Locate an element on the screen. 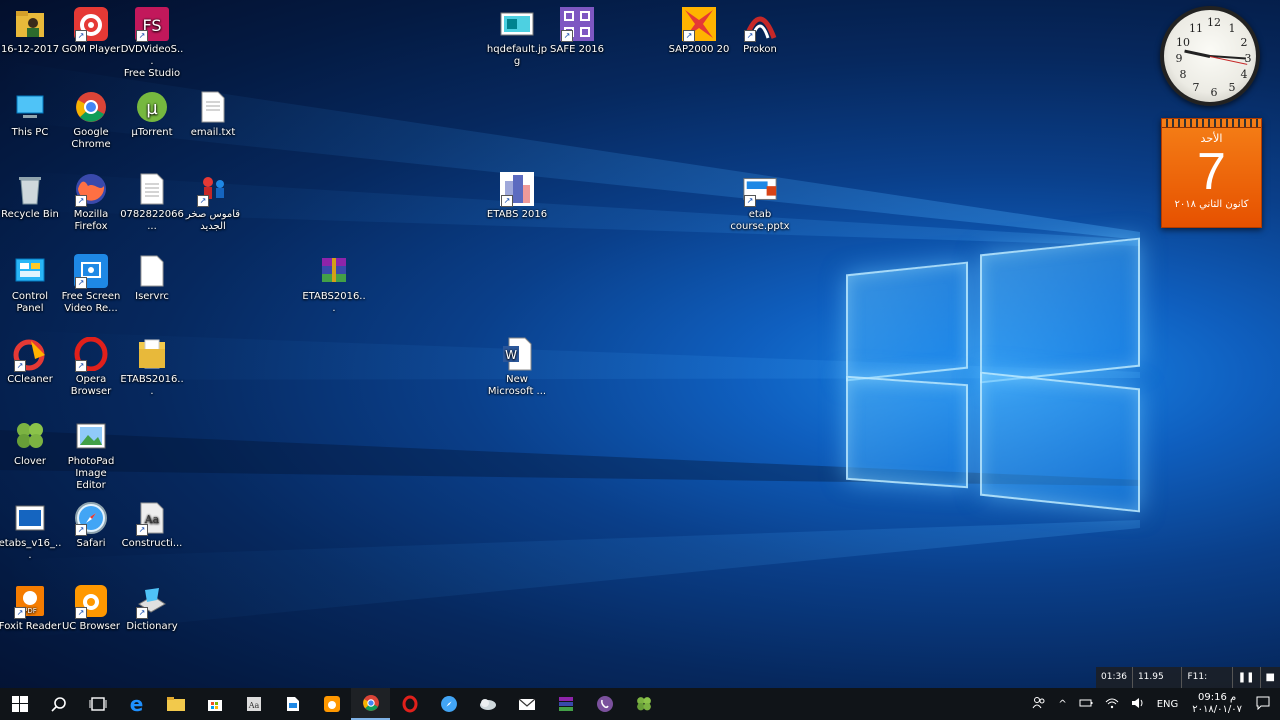 The image size is (1280, 720). taskbar: e Aa ^ ENG 09:16 م ٢٠١٨/٠١/٠٧ is located at coordinates (640, 704).